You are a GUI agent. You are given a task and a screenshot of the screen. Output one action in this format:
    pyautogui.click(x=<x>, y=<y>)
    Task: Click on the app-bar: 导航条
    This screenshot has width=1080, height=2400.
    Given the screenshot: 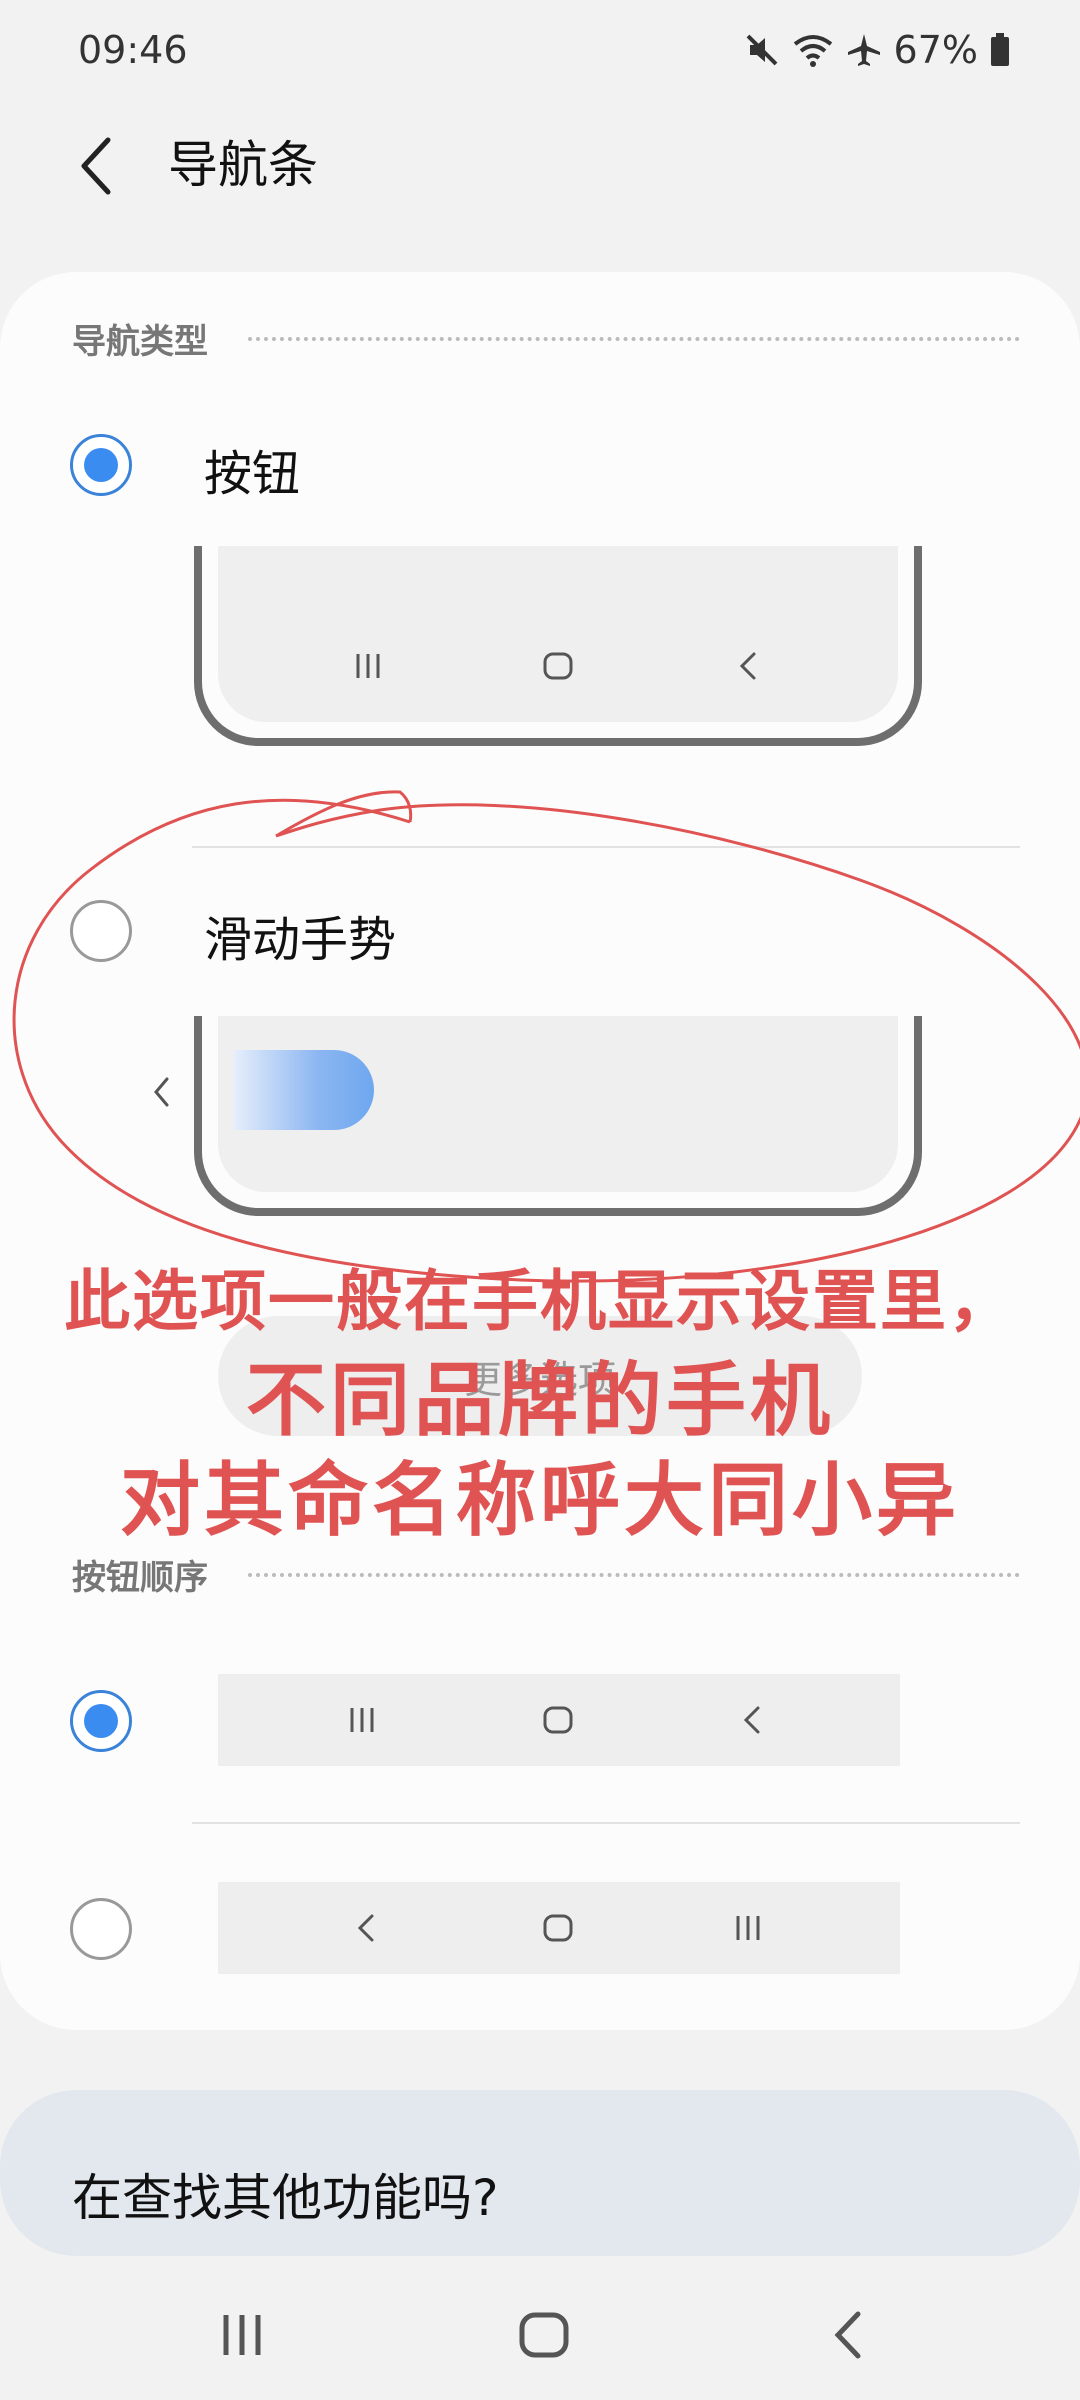 What is the action you would take?
    pyautogui.click(x=540, y=165)
    